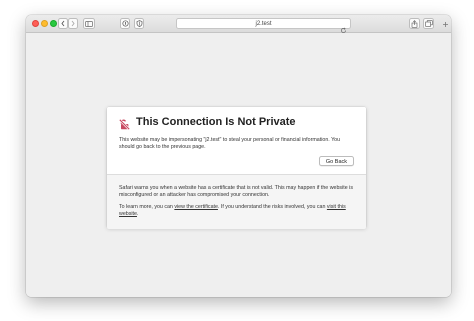 The image size is (474, 321). What do you see at coordinates (124, 126) in the screenshot?
I see `unlocked-warning-icon` at bounding box center [124, 126].